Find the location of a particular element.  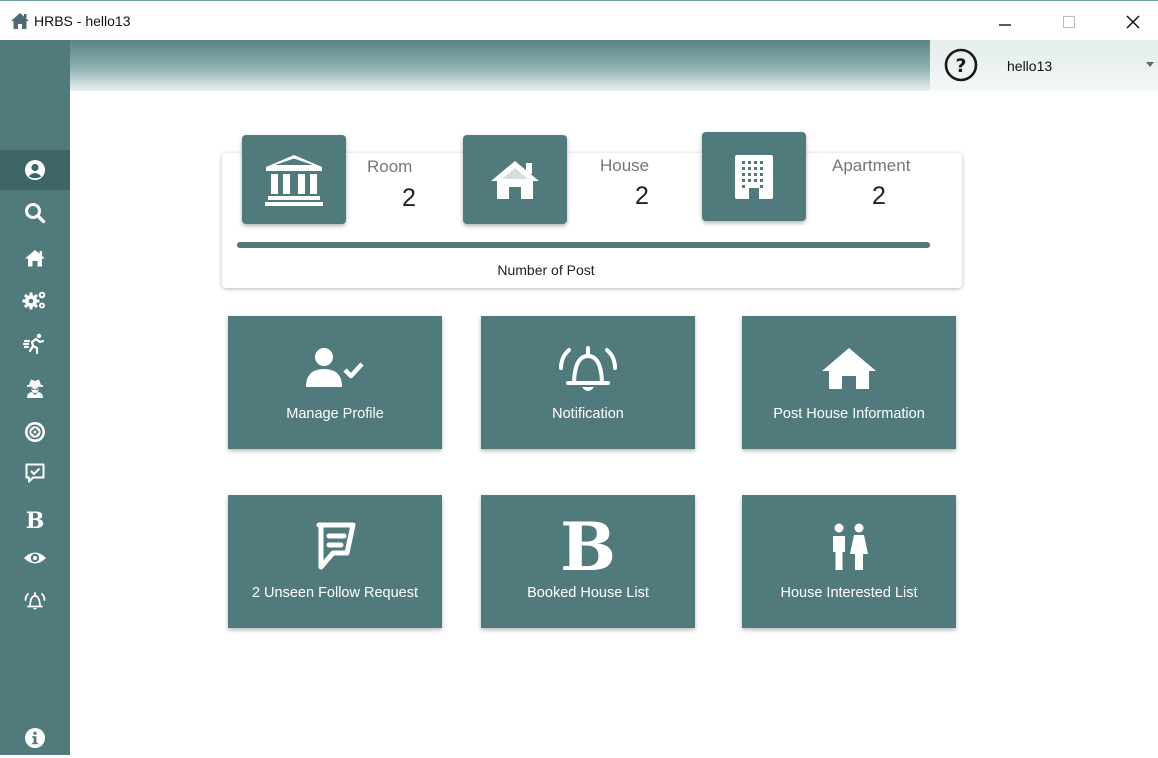

stat-house-tile is located at coordinates (515, 179).